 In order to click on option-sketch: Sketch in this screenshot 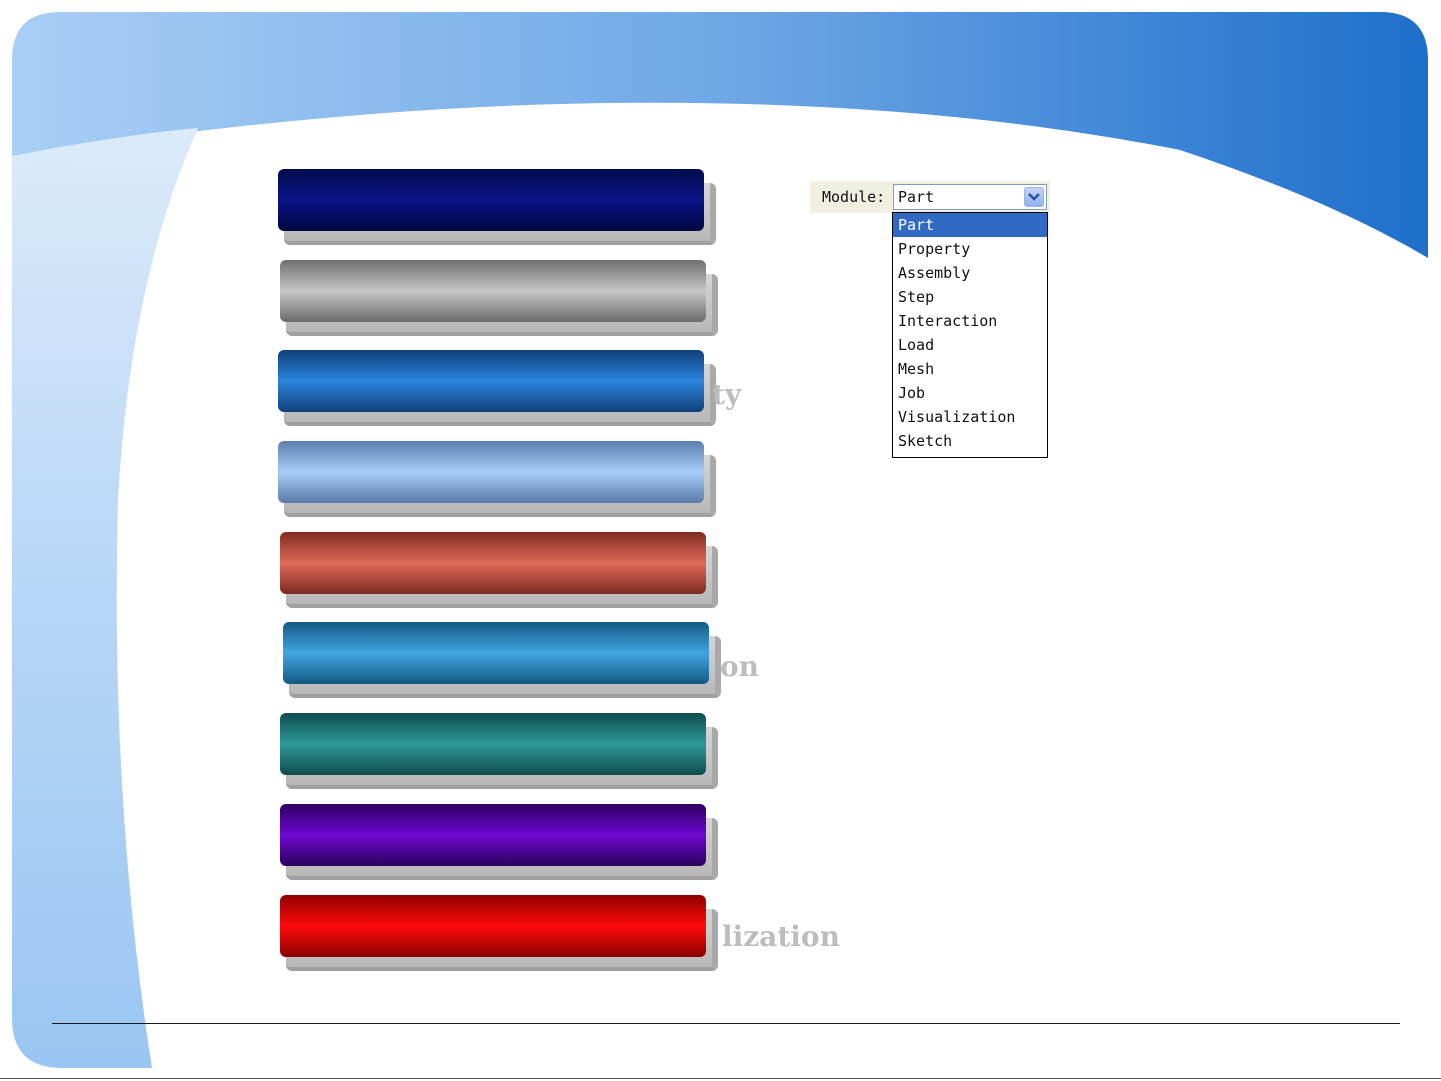, I will do `click(970, 441)`.